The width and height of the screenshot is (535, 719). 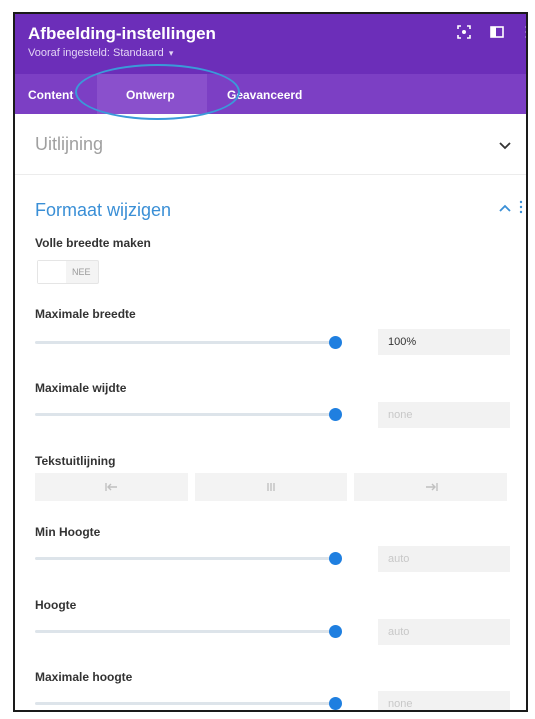 What do you see at coordinates (497, 32) in the screenshot?
I see `sidebar-layout-icon` at bounding box center [497, 32].